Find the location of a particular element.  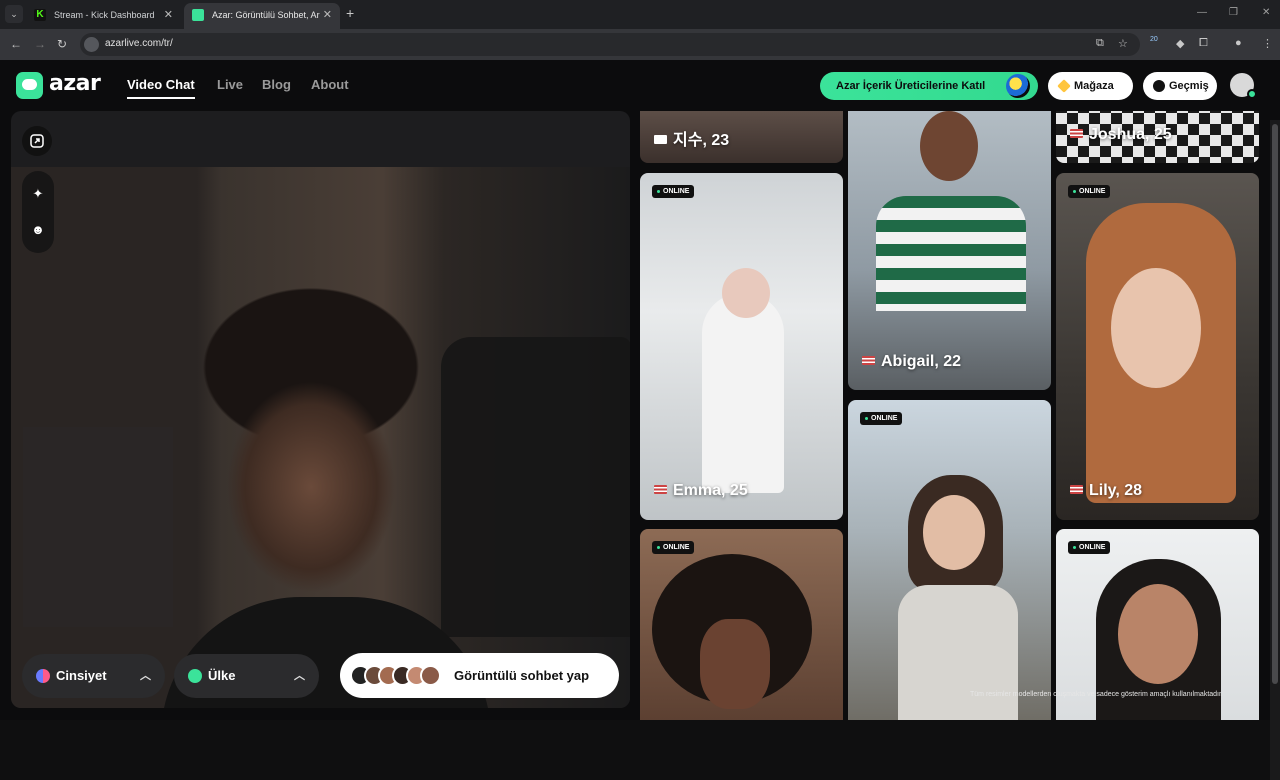

face-effect-icon: ☻ is located at coordinates (38, 230).